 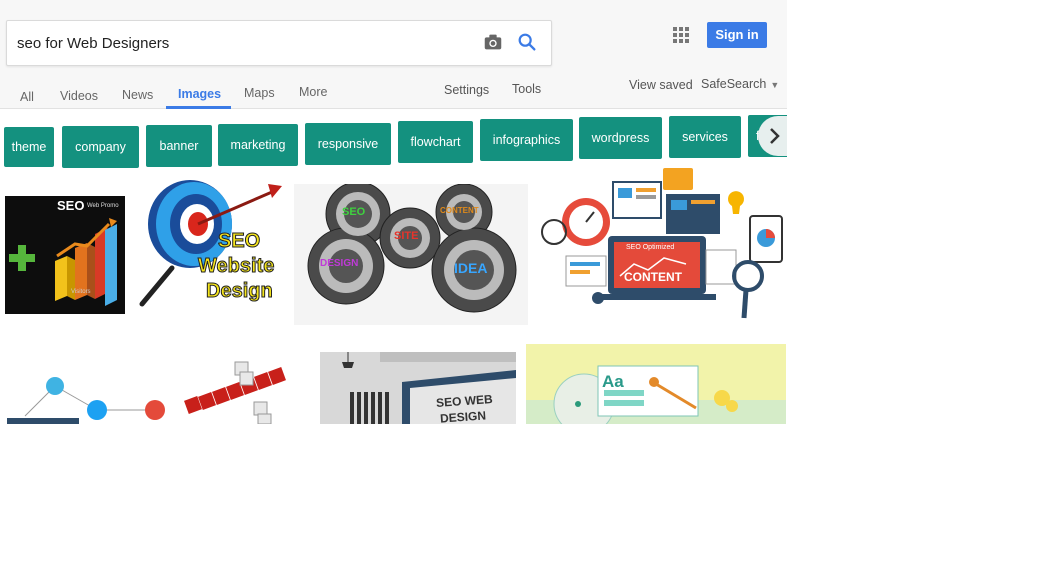 What do you see at coordinates (354, 212) in the screenshot?
I see `gear-seo-text: SEO` at bounding box center [354, 212].